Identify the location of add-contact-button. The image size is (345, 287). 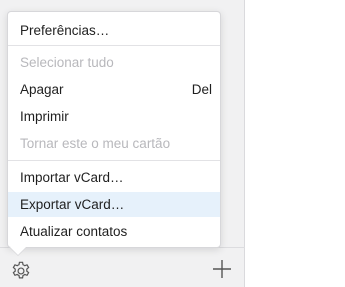
(222, 269).